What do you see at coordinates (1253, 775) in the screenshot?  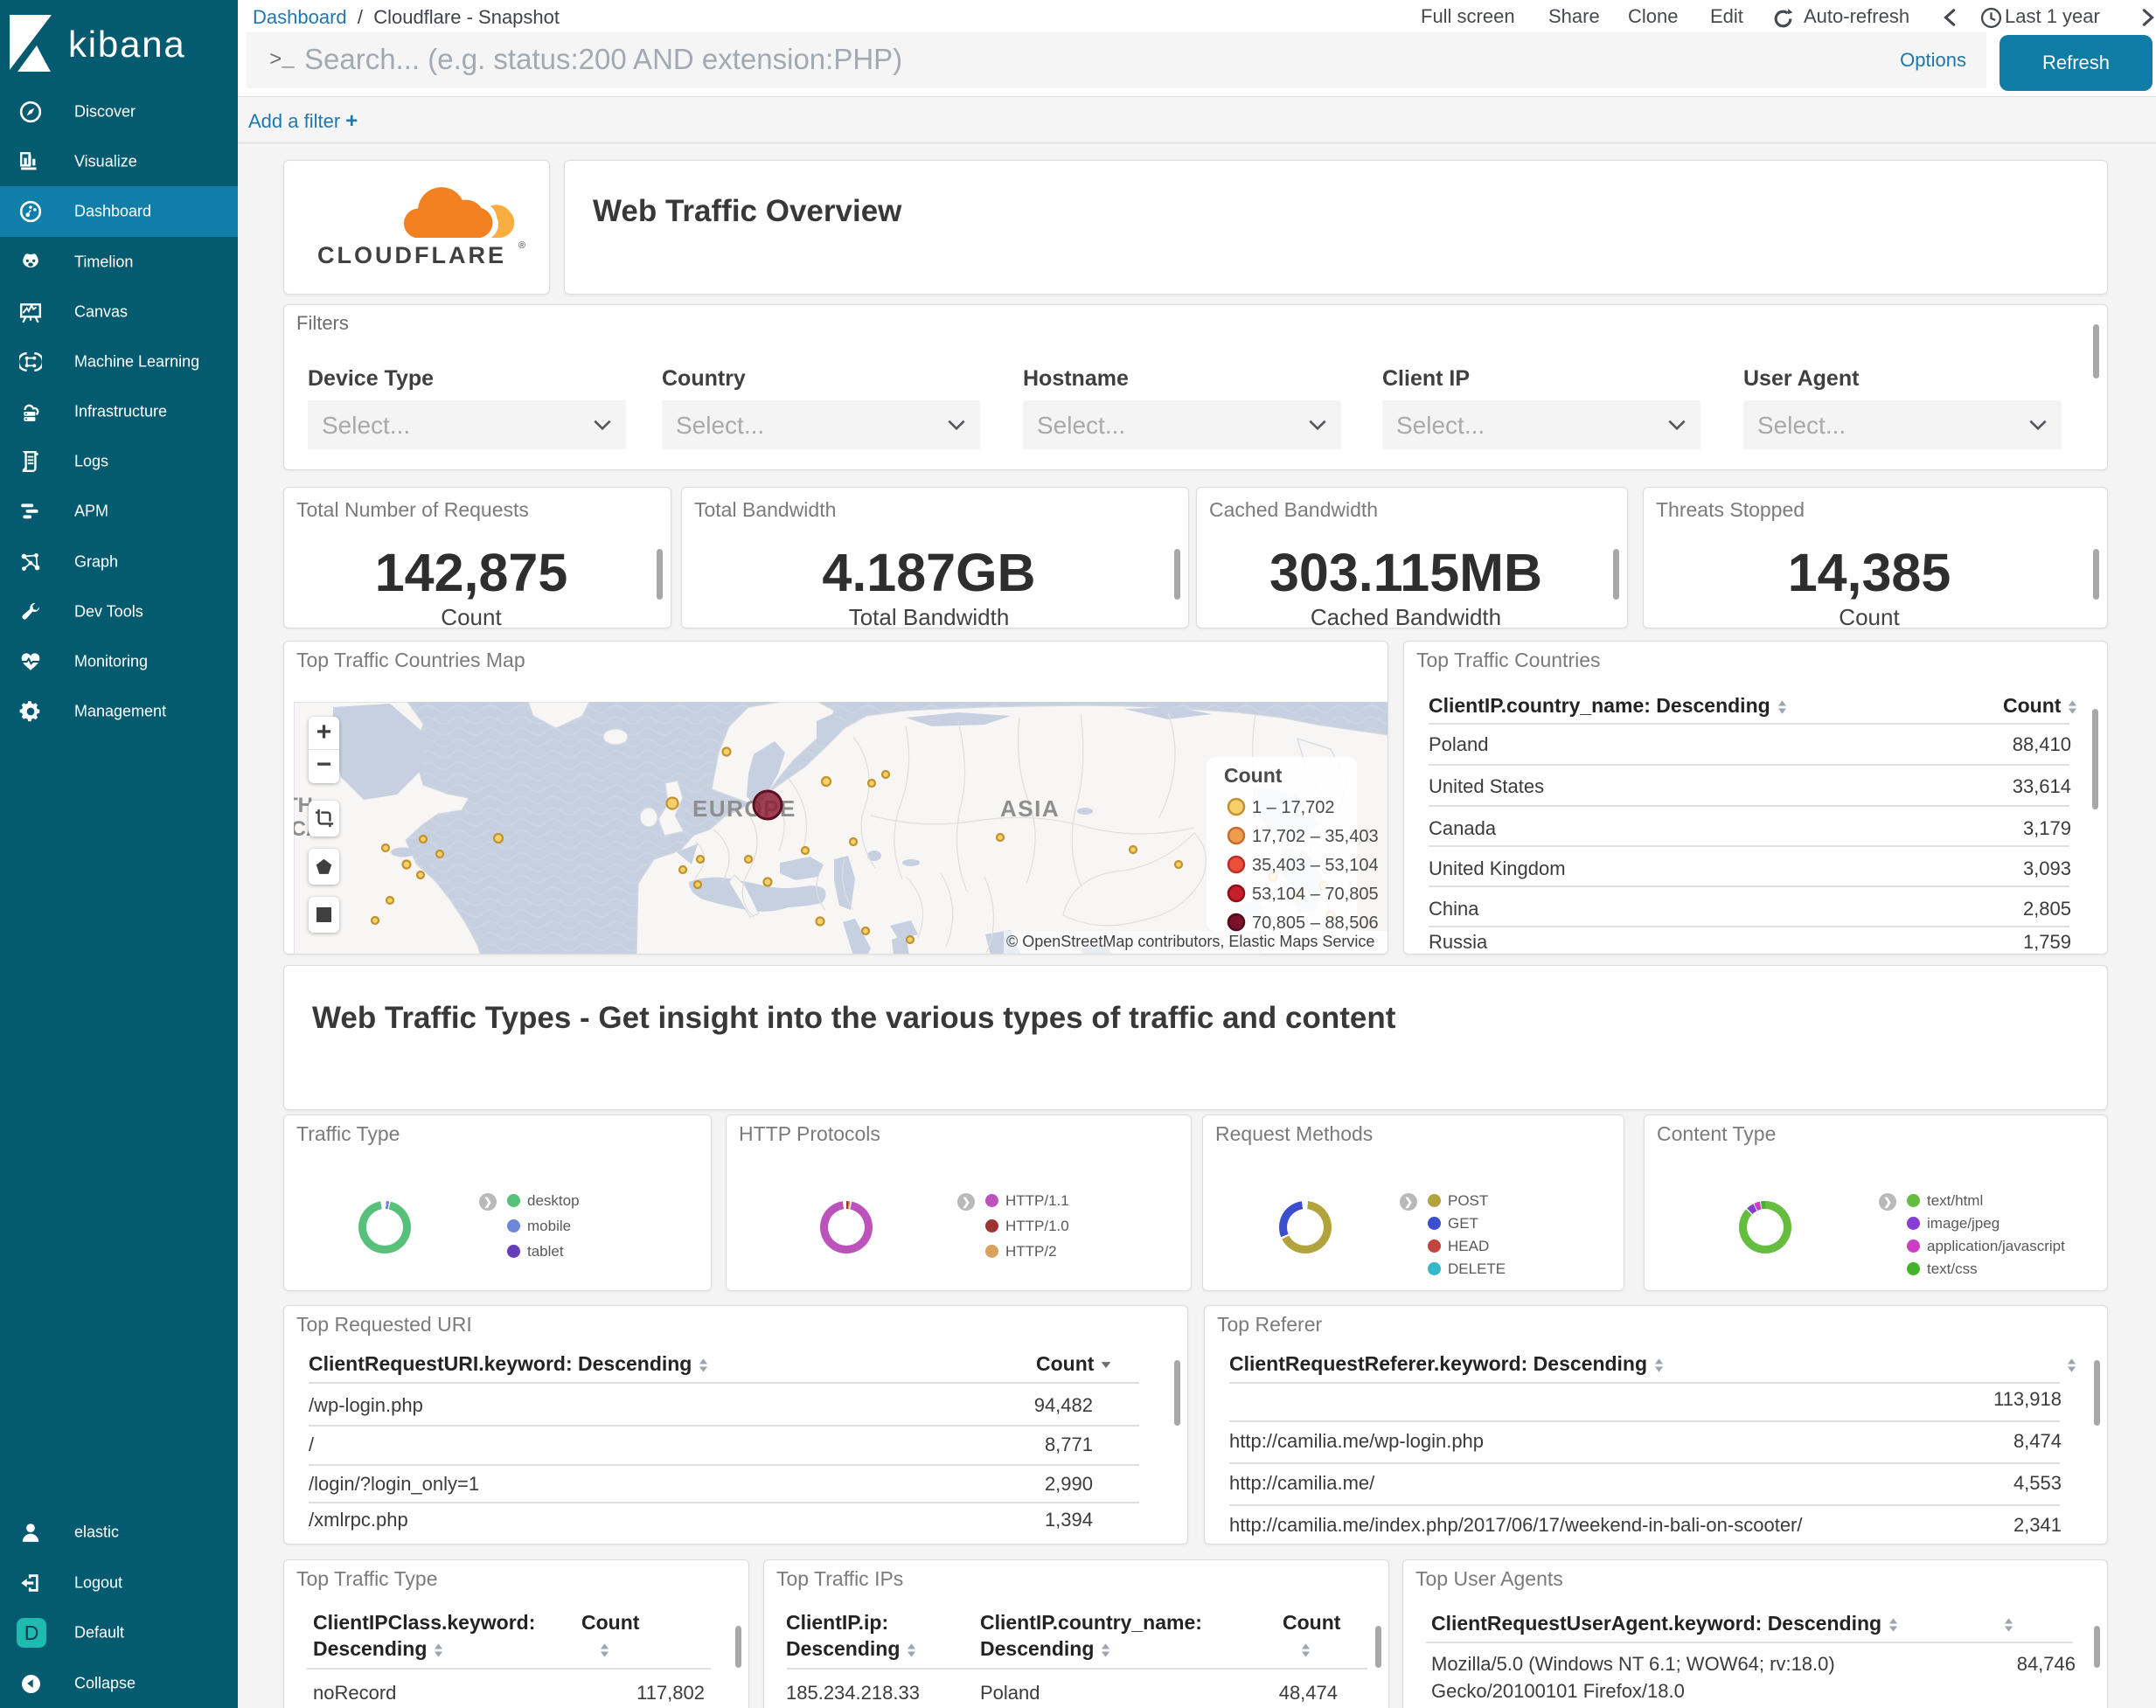 I see `svg-text: Count` at bounding box center [1253, 775].